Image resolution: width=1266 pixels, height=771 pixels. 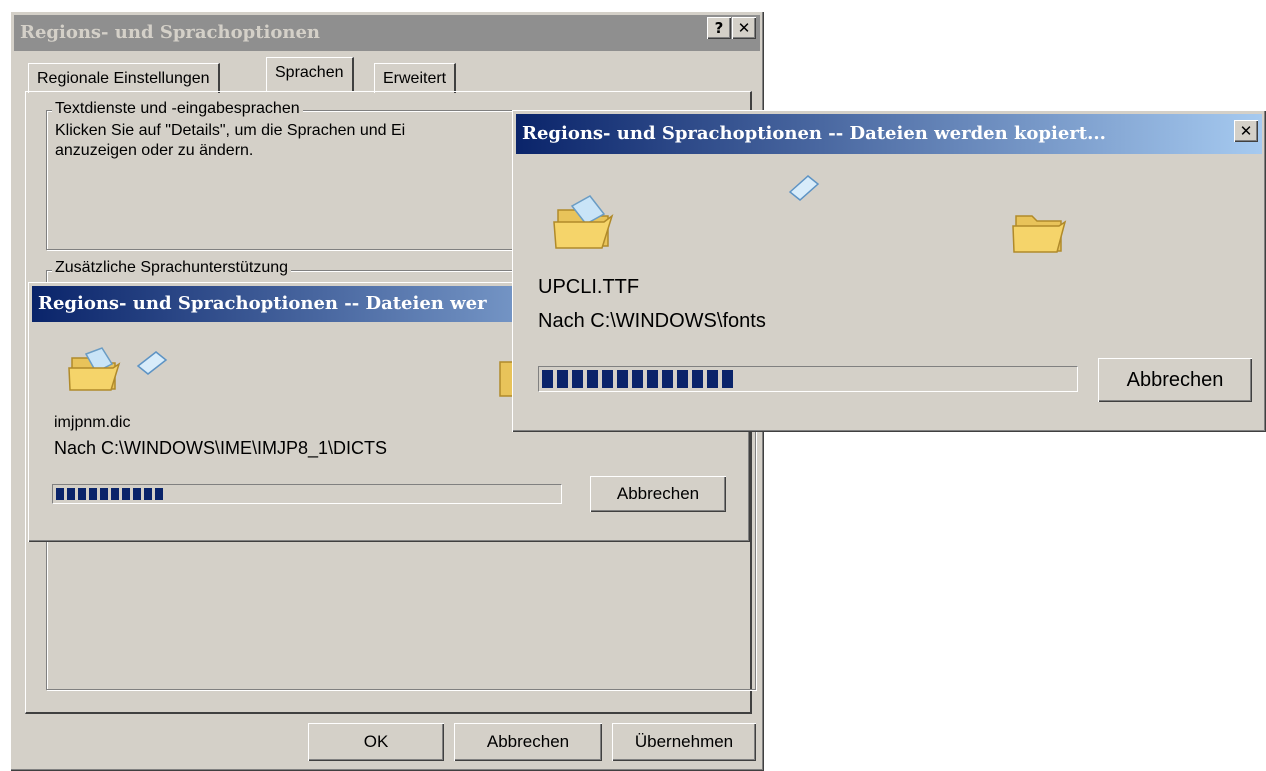 What do you see at coordinates (172, 268) in the screenshot?
I see `language-support-legend: Zusätzliche Sprachunterstützung` at bounding box center [172, 268].